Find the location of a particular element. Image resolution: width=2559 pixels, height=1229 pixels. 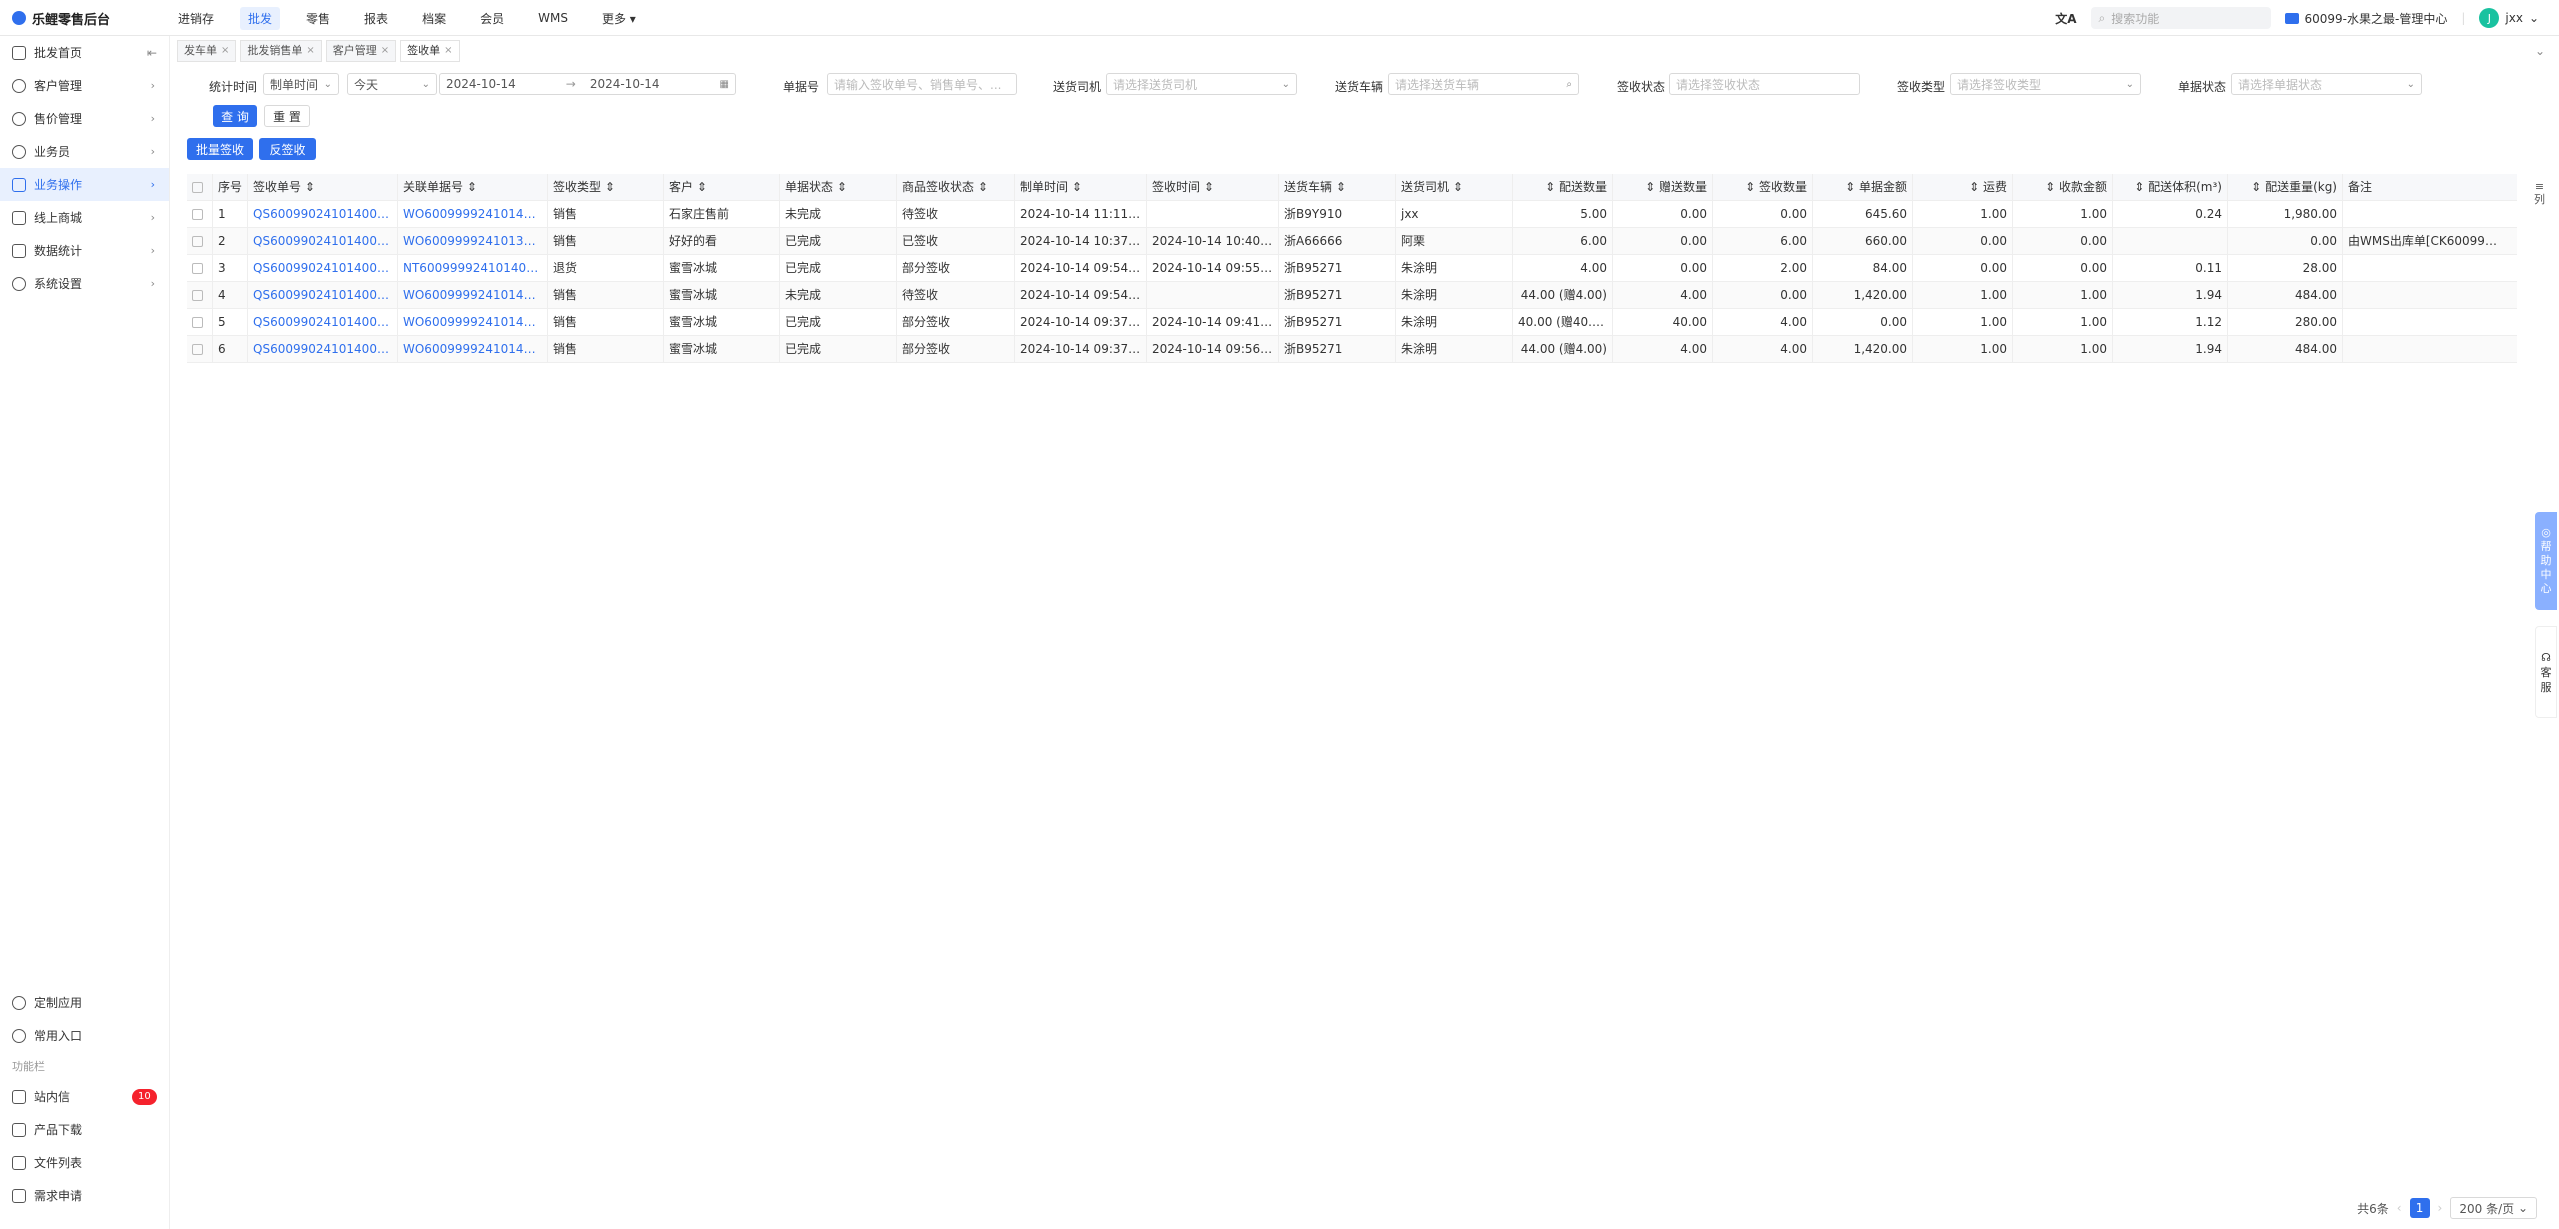

topnav-wholesale: 批发 is located at coordinates (260, 18).